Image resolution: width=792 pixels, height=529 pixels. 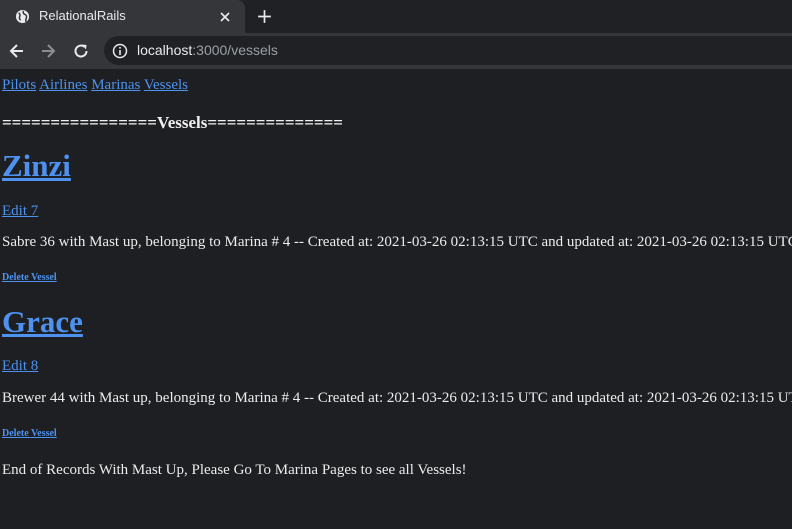 What do you see at coordinates (20, 211) in the screenshot?
I see `edit-vessel-link: Edit 7` at bounding box center [20, 211].